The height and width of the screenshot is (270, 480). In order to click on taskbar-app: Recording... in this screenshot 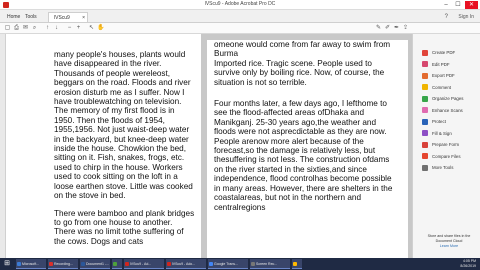, I will do `click(63, 264)`.